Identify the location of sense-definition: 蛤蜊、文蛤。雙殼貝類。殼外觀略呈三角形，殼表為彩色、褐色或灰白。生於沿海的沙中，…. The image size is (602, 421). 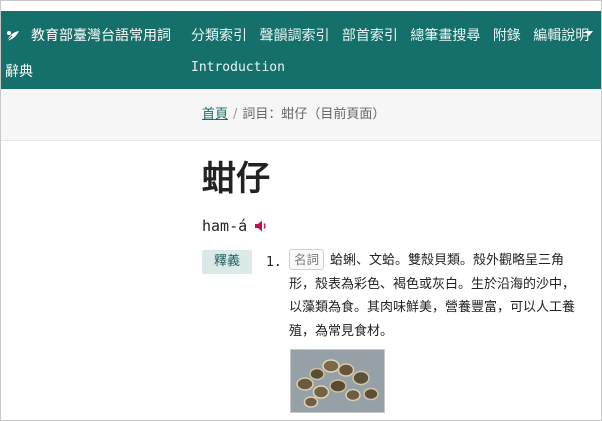
(432, 296).